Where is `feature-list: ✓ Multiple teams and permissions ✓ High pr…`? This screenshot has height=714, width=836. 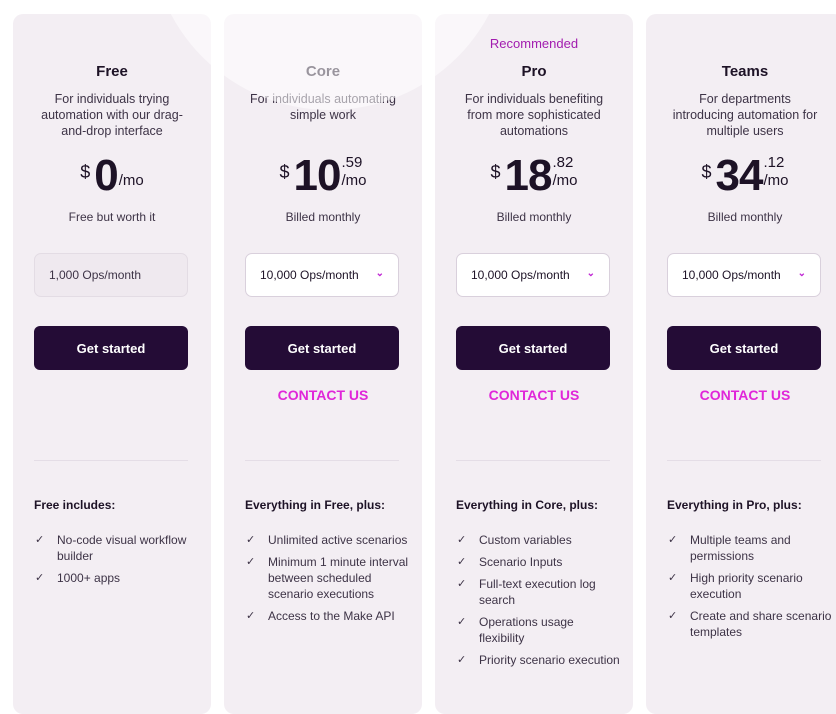 feature-list: ✓ Multiple teams and permissions ✓ High pr… is located at coordinates (749, 589).